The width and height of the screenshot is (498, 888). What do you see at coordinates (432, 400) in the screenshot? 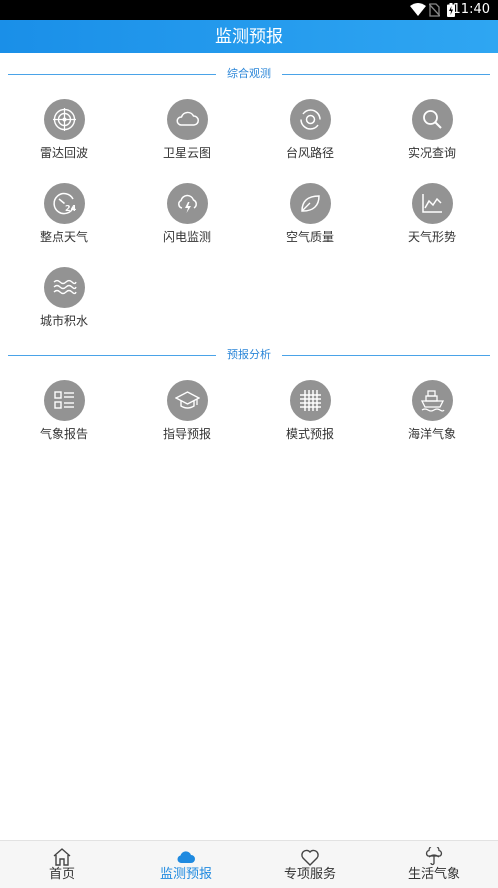
I see `ship-icon` at bounding box center [432, 400].